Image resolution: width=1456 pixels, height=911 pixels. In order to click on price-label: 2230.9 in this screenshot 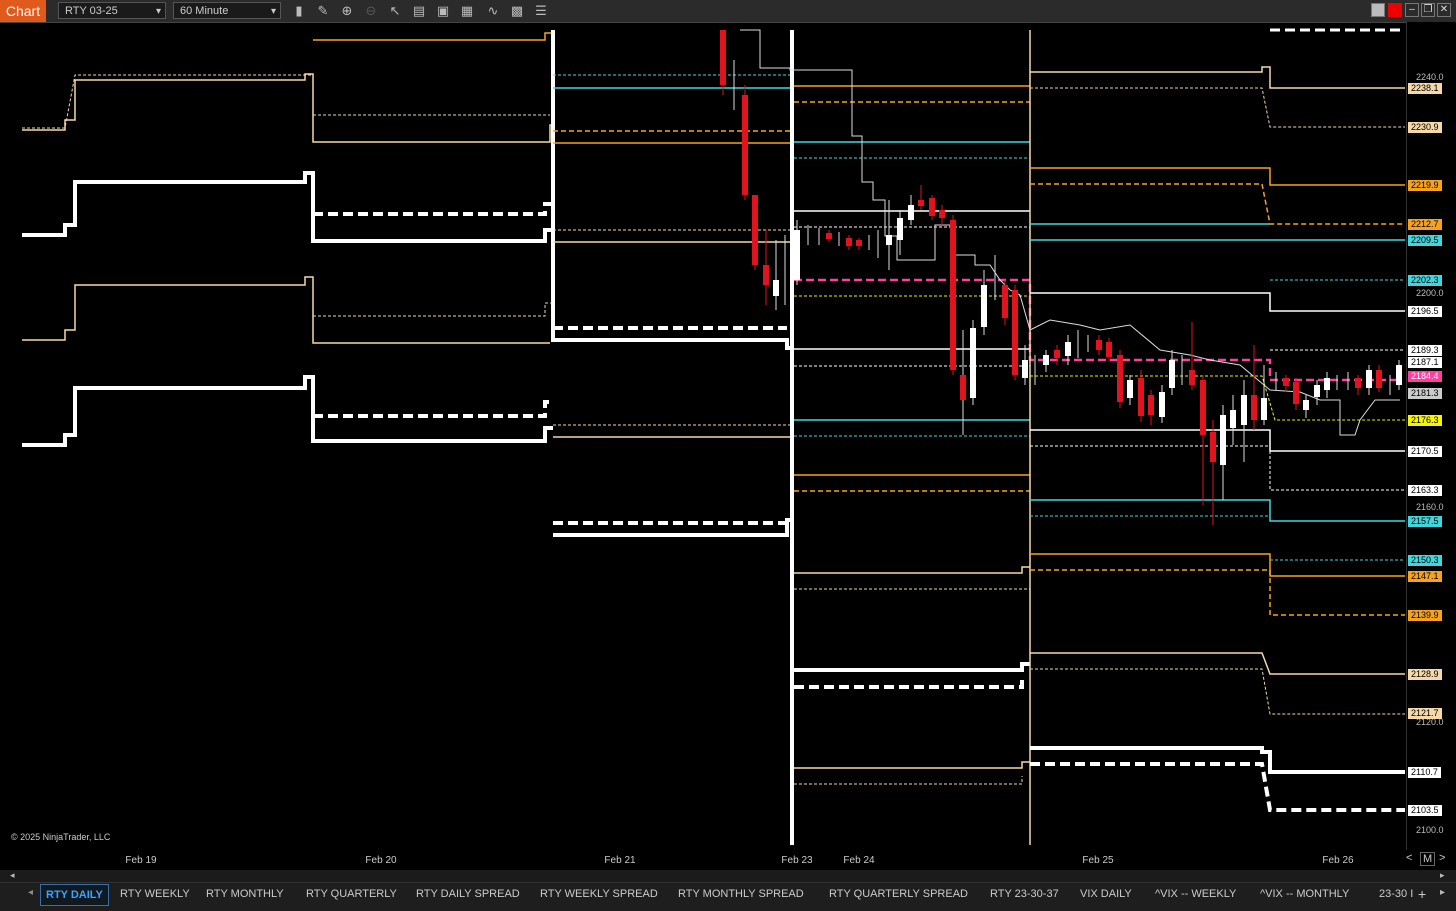, I will do `click(1425, 127)`.